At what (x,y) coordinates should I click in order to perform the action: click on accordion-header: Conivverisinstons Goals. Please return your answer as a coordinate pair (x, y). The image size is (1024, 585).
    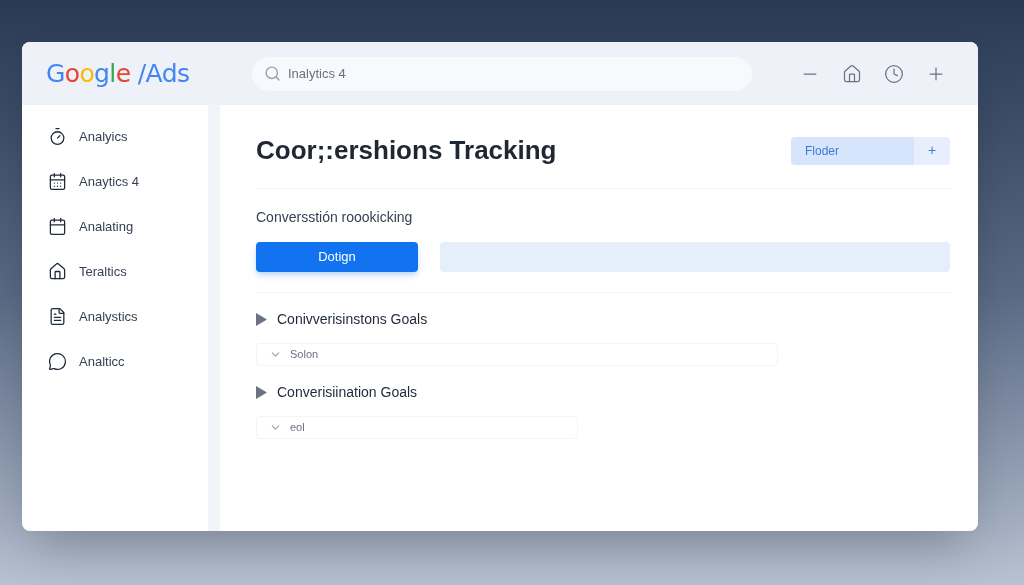
    Looking at the image, I should click on (603, 319).